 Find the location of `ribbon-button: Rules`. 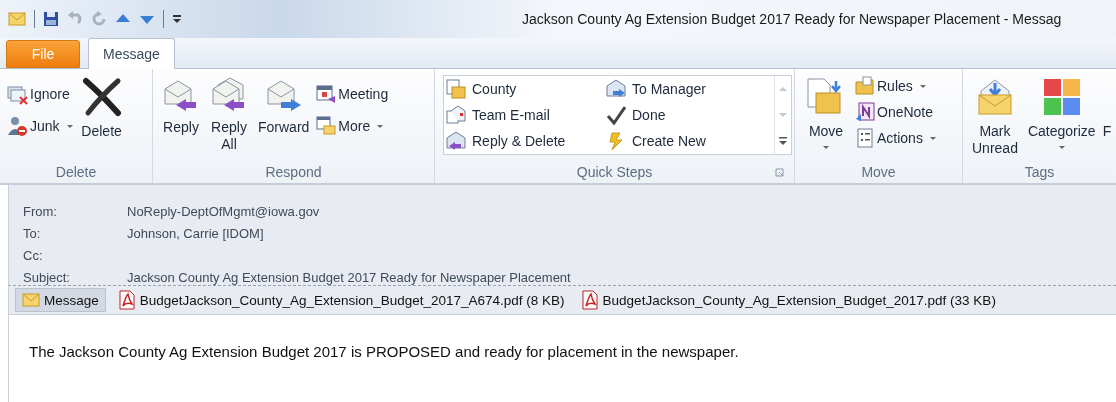

ribbon-button: Rules is located at coordinates (895, 86).